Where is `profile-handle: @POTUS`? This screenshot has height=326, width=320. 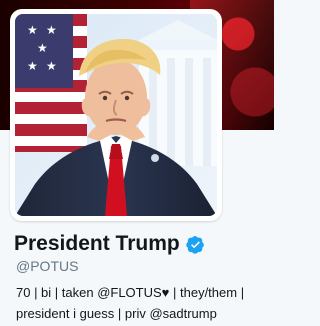 profile-handle: @POTUS is located at coordinates (47, 266).